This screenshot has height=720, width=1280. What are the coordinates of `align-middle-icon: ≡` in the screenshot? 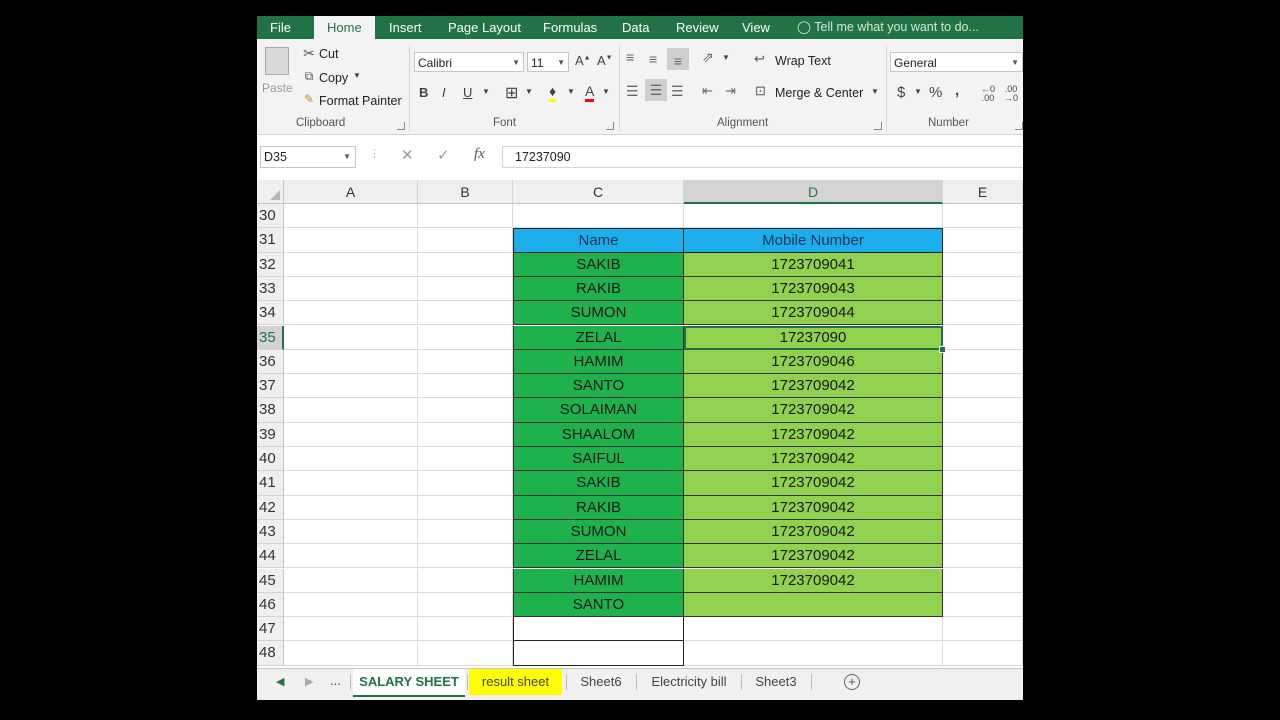 It's located at (653, 59).